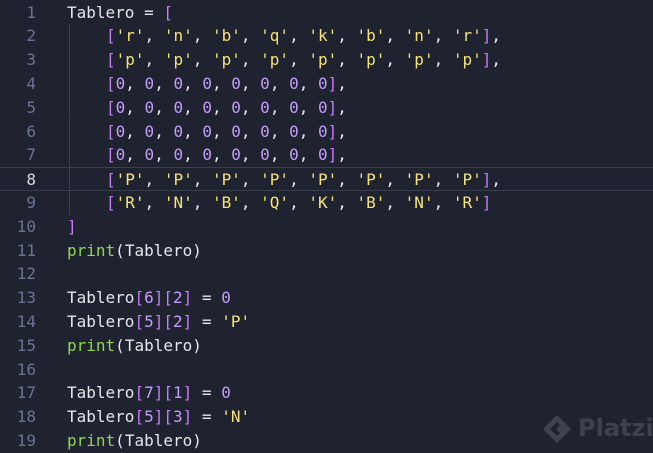 This screenshot has width=653, height=453. Describe the element at coordinates (298, 203) in the screenshot. I see `code-text: ['R', 'N', 'B', 'Q', 'K', 'B', 'N', 'R']` at that location.